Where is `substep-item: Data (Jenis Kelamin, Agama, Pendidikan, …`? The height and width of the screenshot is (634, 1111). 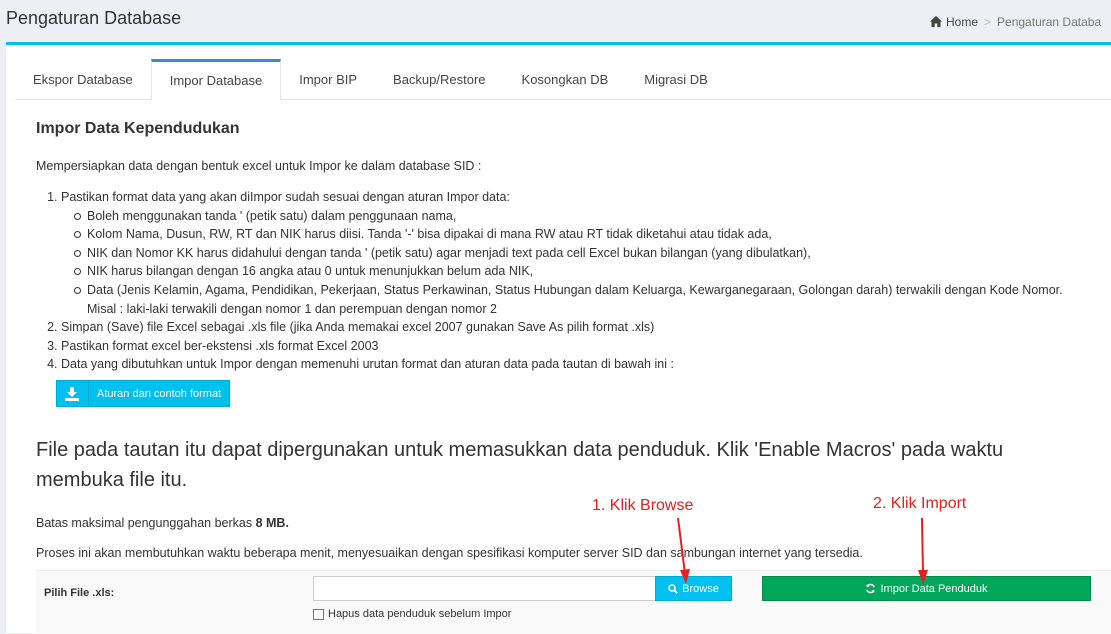 substep-item: Data (Jenis Kelamin, Agama, Pendidikan, … is located at coordinates (568, 290).